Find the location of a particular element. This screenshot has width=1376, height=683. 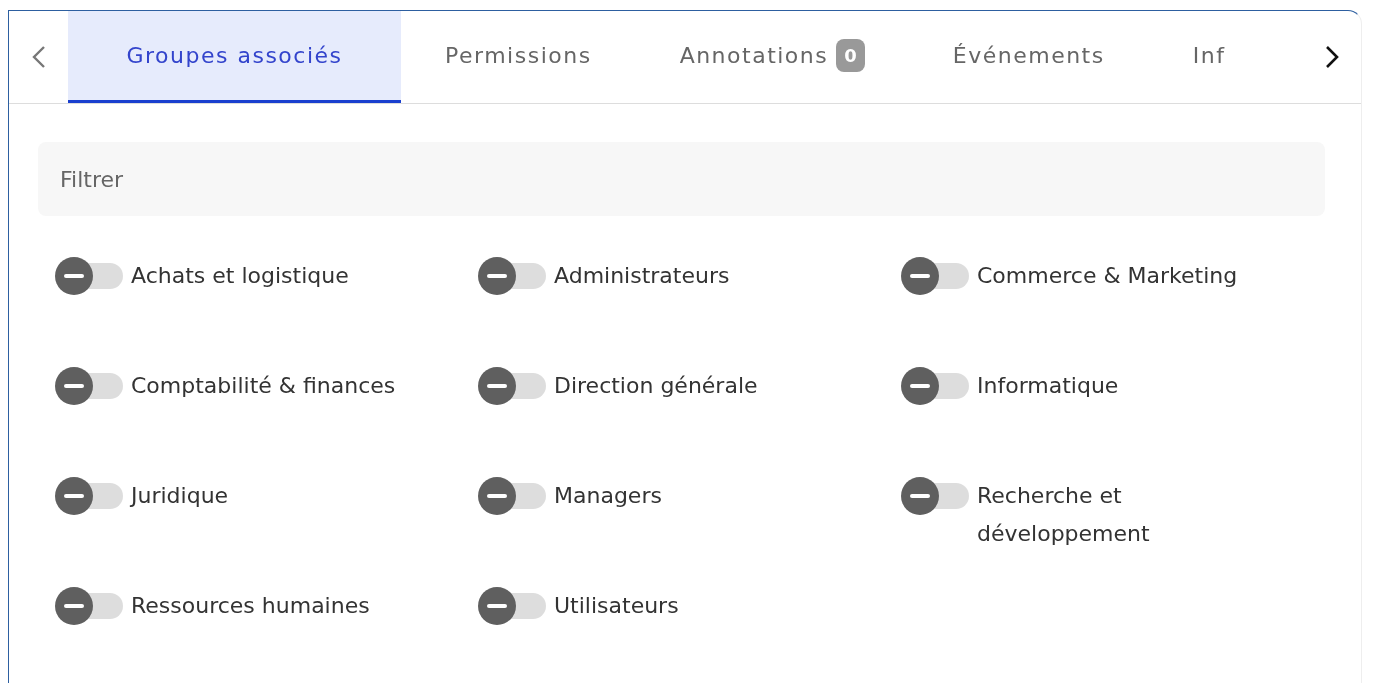

tab: Permissions is located at coordinates (518, 57).